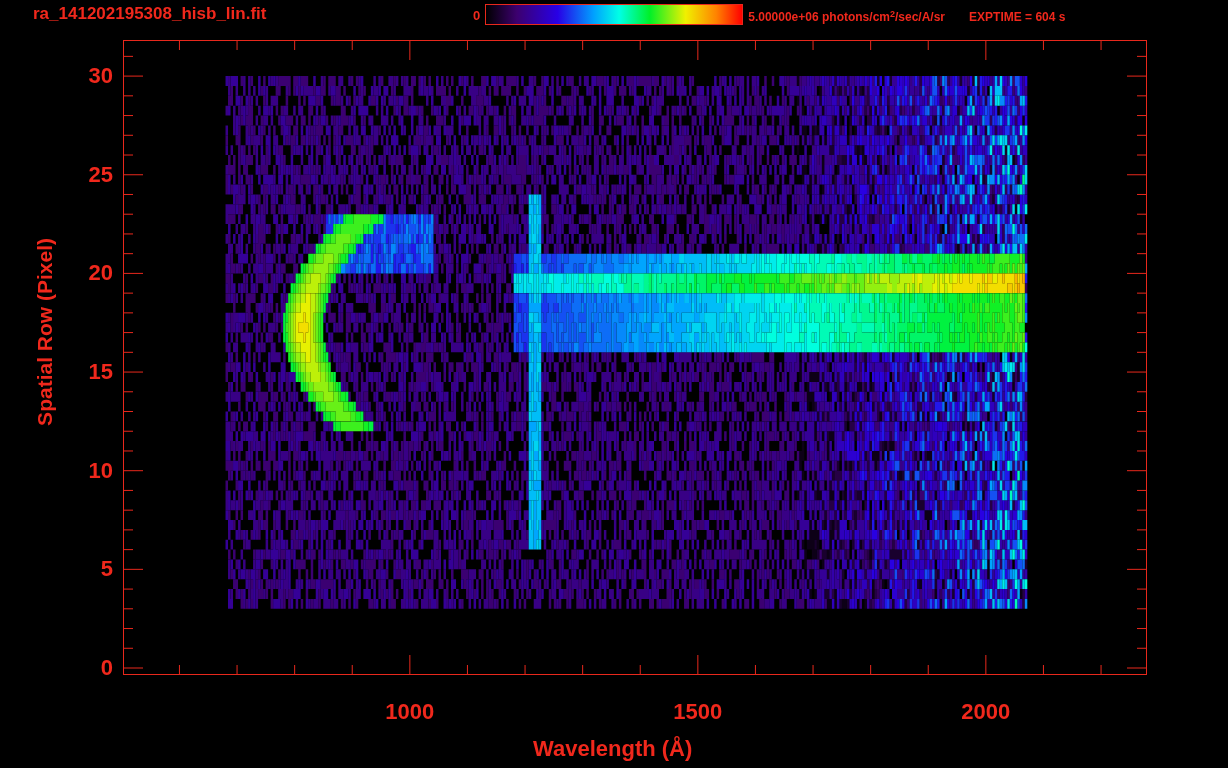  Describe the element at coordinates (45, 332) in the screenshot. I see `y-axis-title: Spatial Row (Pixel)` at that location.